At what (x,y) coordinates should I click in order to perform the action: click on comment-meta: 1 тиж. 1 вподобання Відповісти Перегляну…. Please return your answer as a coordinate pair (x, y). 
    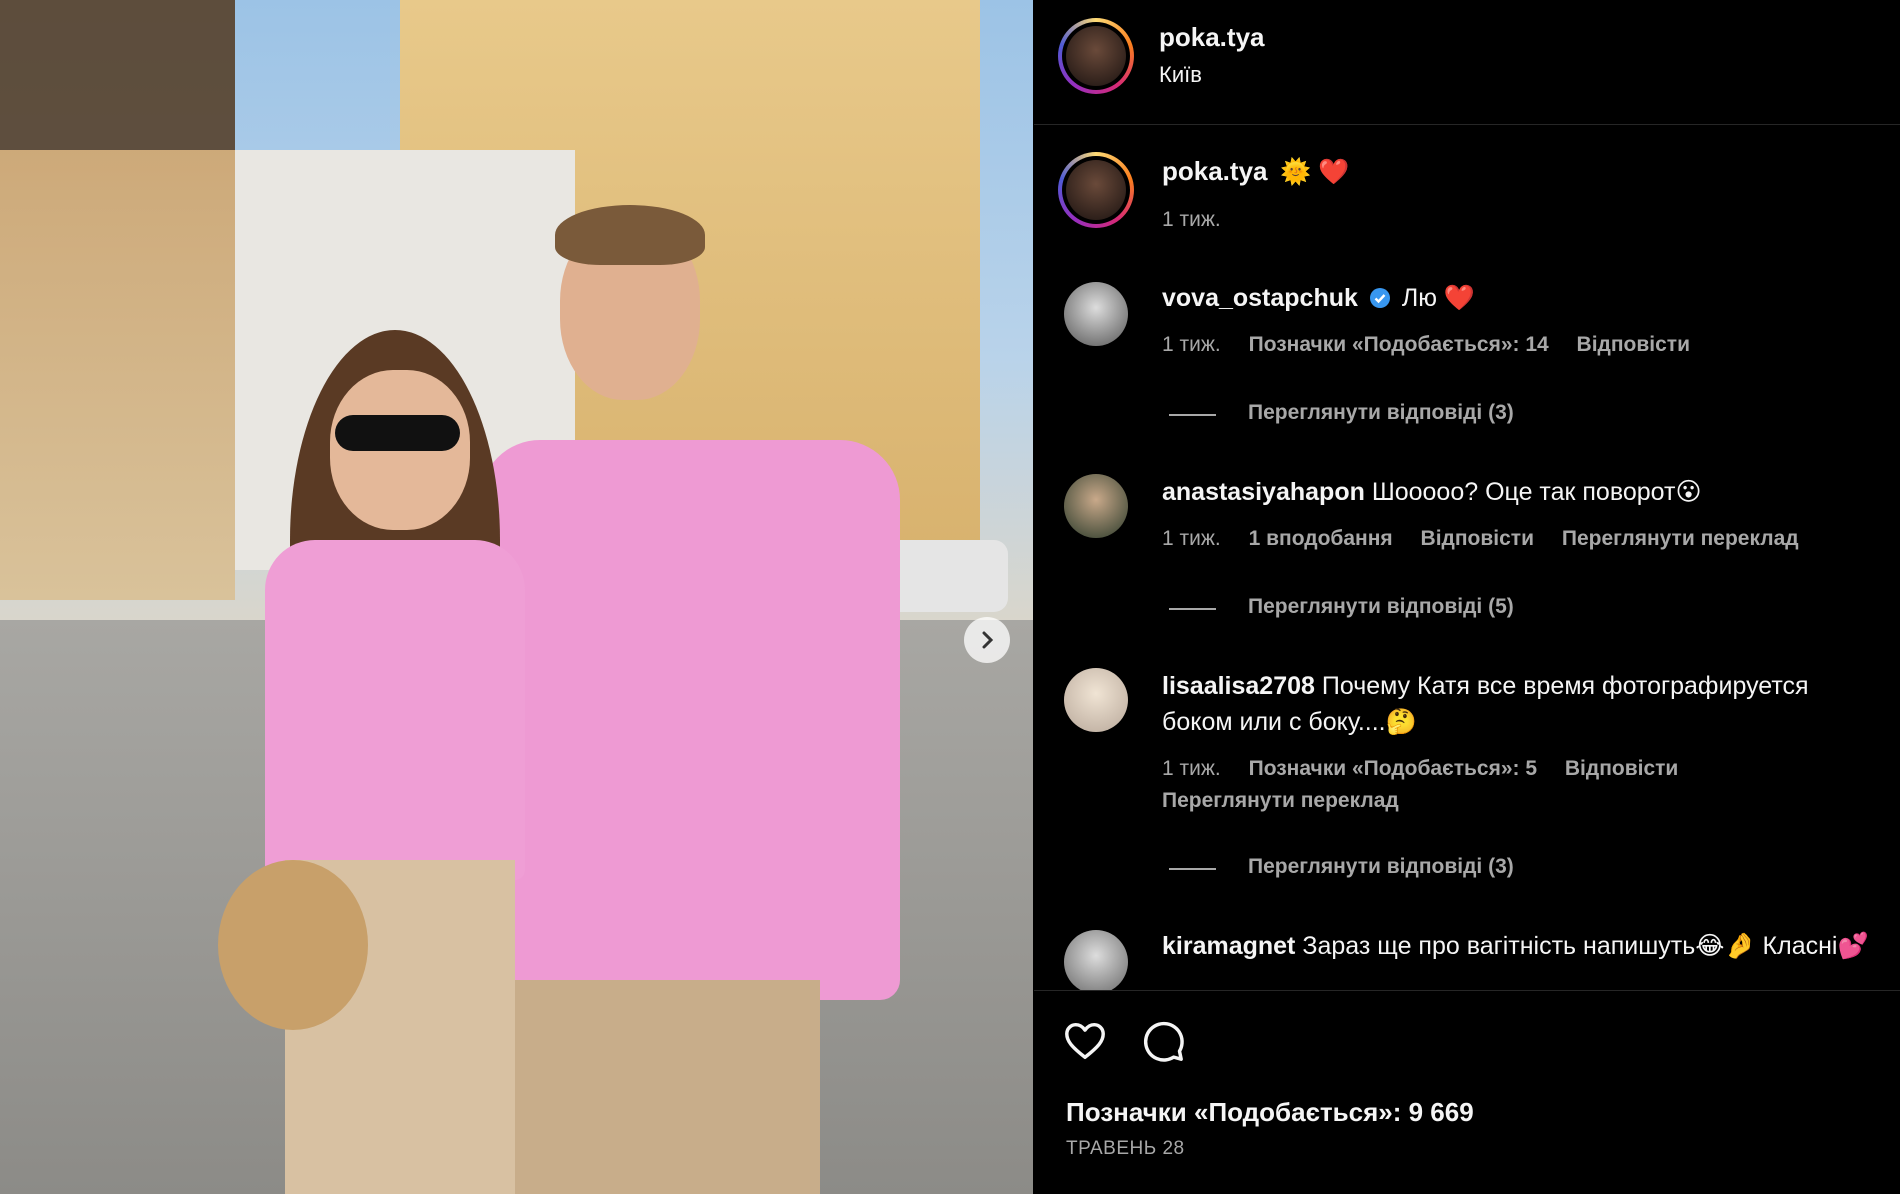
    Looking at the image, I should click on (1491, 539).